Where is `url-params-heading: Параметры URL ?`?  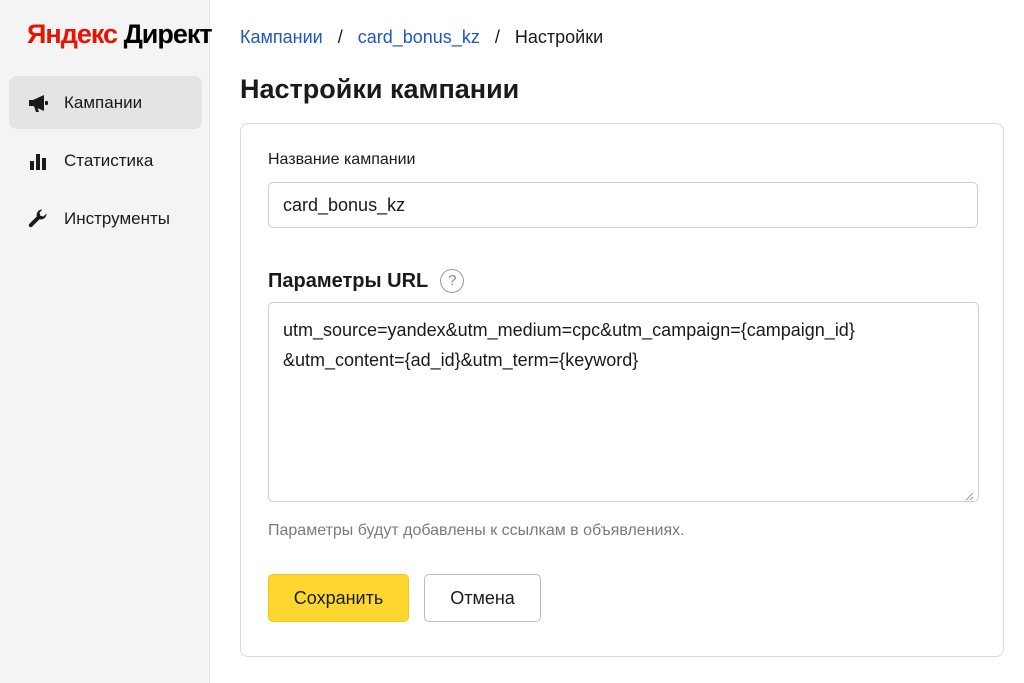
url-params-heading: Параметры URL ? is located at coordinates (366, 281).